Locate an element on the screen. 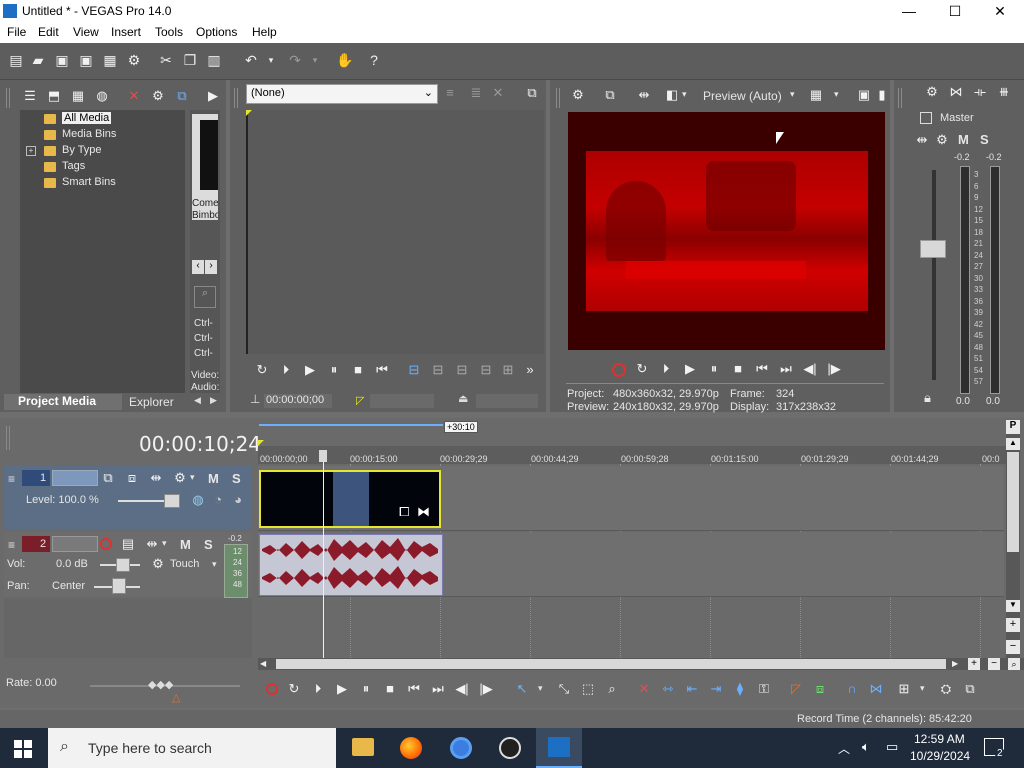 The width and height of the screenshot is (1024, 768). record-icon is located at coordinates (619, 370).